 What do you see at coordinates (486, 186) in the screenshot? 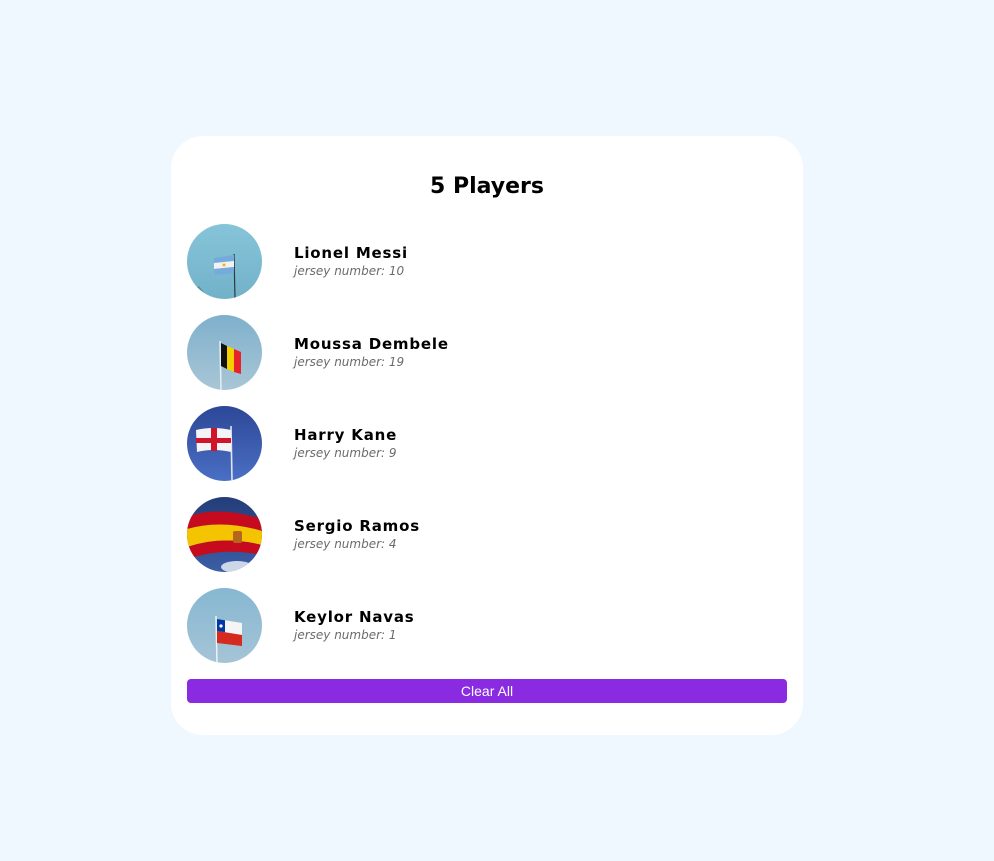
I see `page-title: 5 Players` at bounding box center [486, 186].